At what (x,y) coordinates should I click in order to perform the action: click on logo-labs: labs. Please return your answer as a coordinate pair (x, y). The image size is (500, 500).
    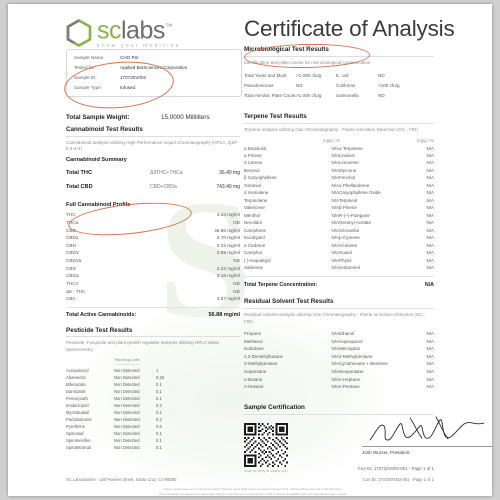
    Looking at the image, I should click on (143, 30).